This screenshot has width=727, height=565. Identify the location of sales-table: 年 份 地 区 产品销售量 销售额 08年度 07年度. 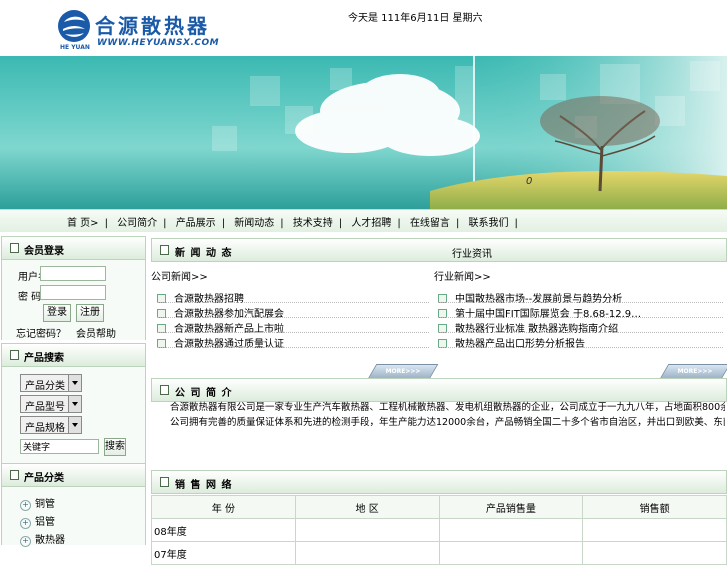
(439, 530).